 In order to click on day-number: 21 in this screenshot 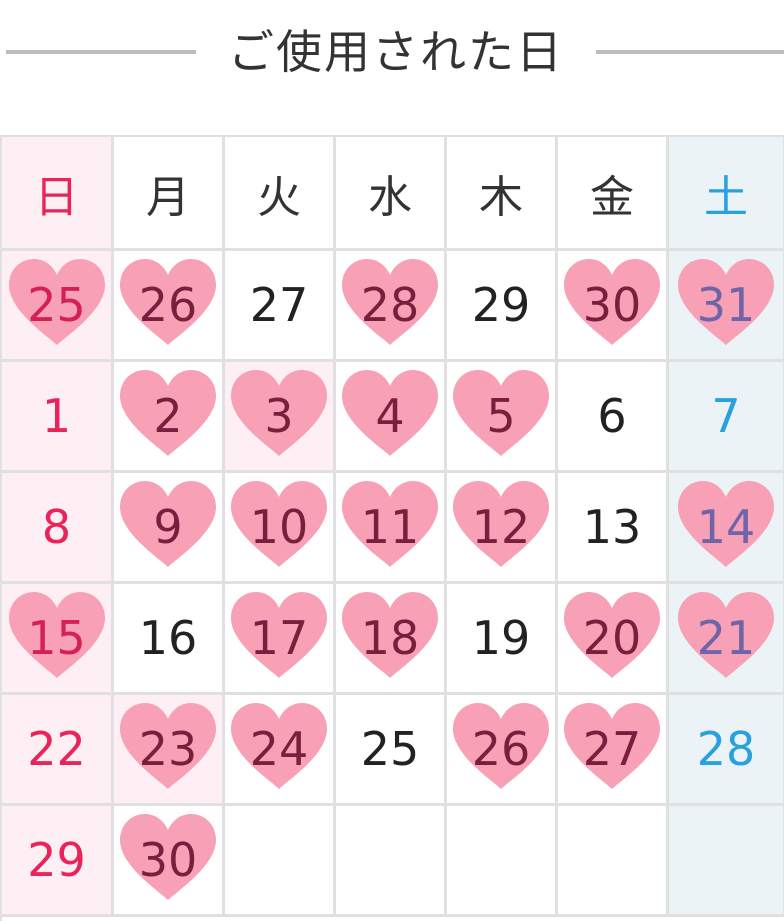, I will do `click(726, 638)`.